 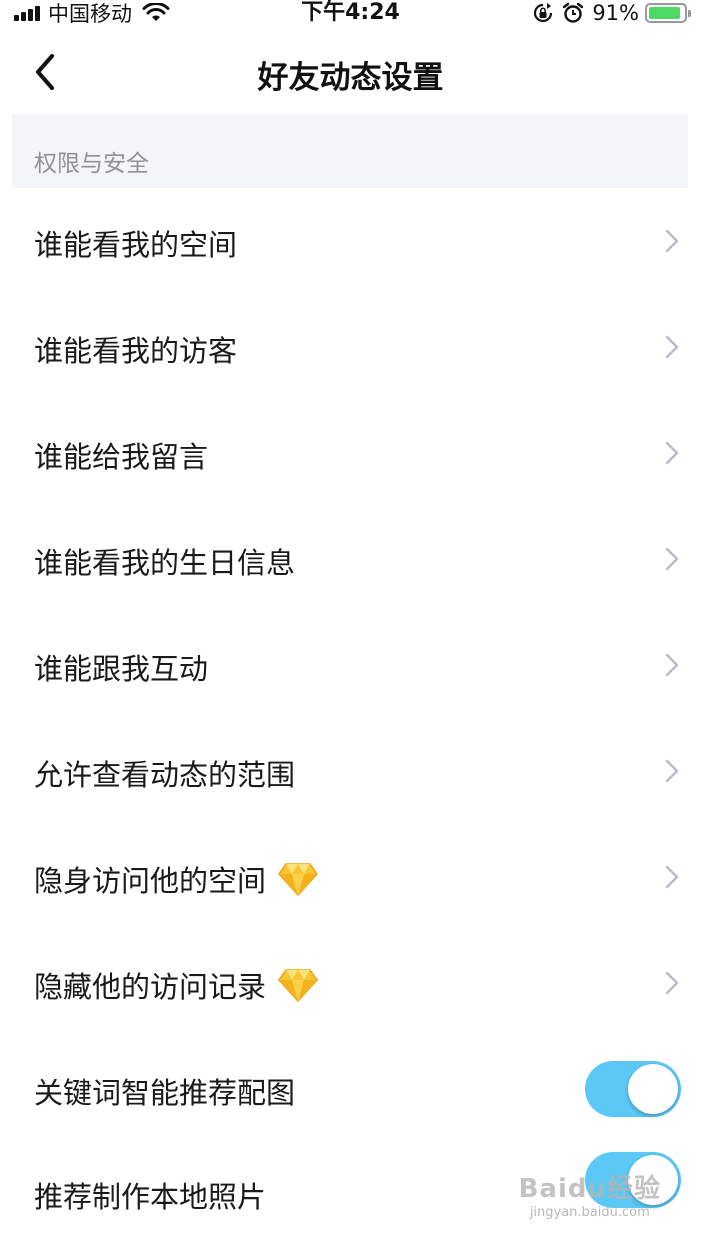 I want to click on row-label: 谁能看我的生日信息, so click(x=165, y=563).